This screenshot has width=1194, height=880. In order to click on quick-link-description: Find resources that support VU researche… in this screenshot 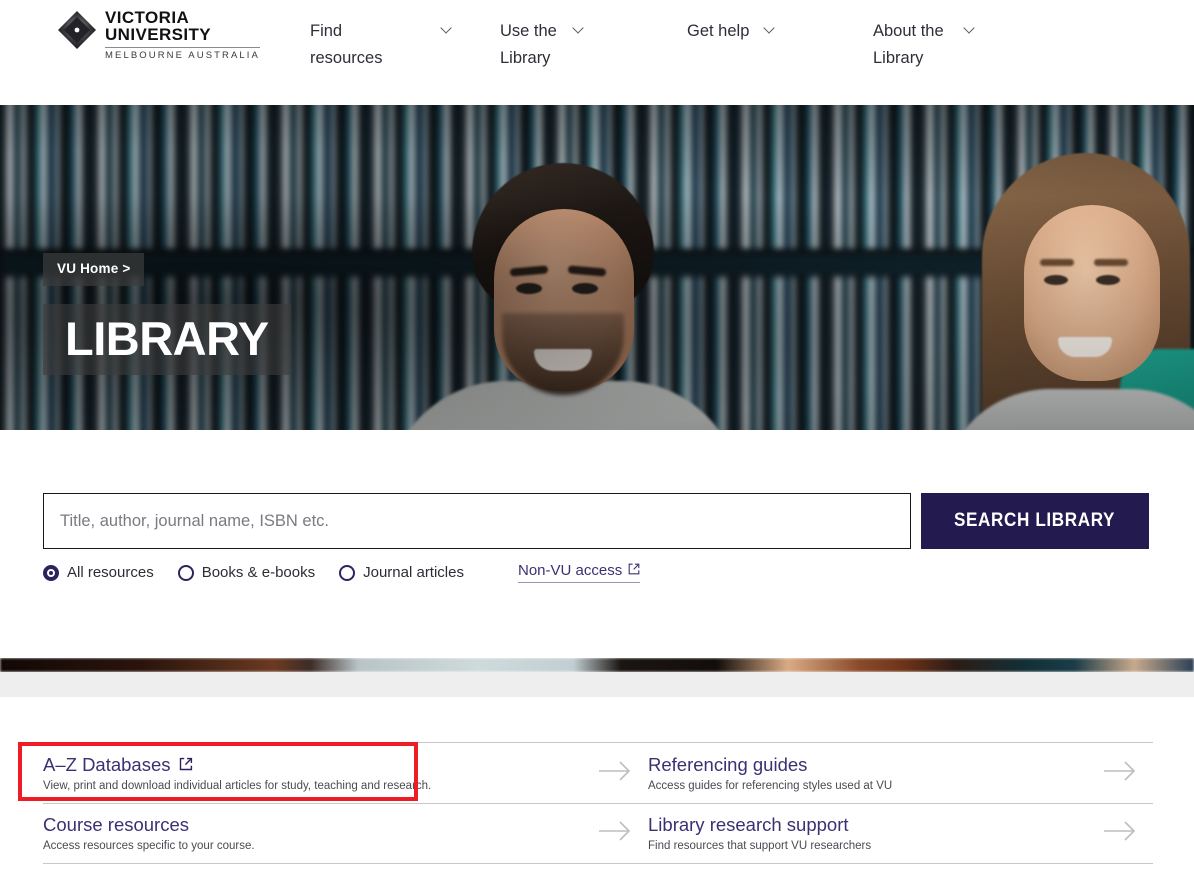, I will do `click(760, 846)`.